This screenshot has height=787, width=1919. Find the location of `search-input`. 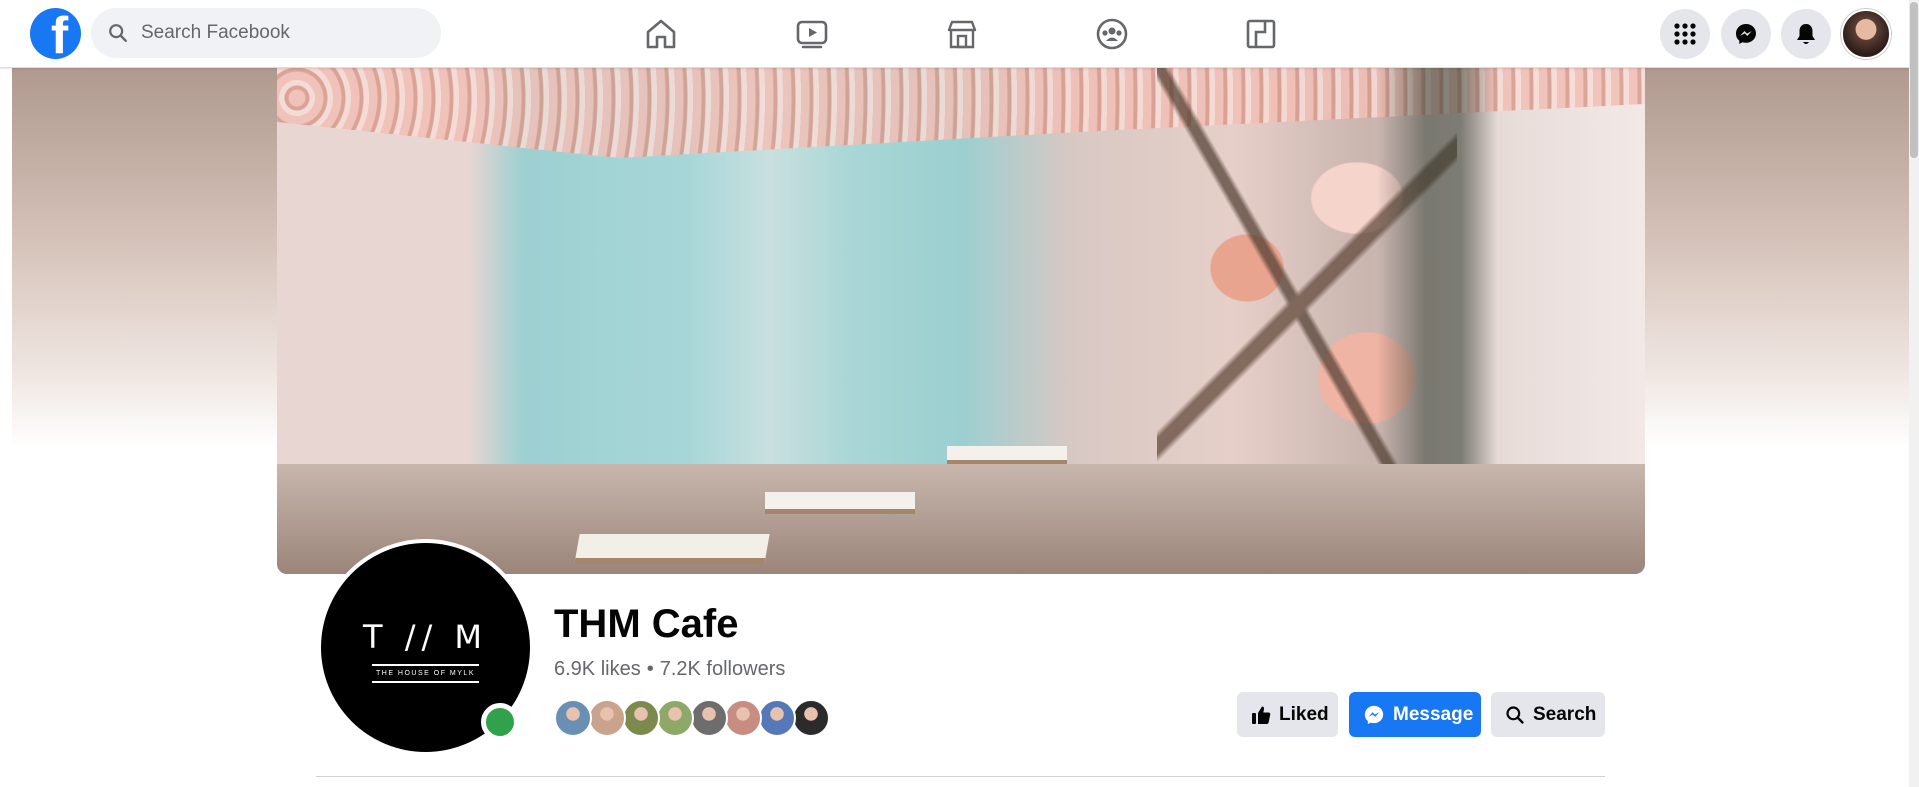

search-input is located at coordinates (286, 33).